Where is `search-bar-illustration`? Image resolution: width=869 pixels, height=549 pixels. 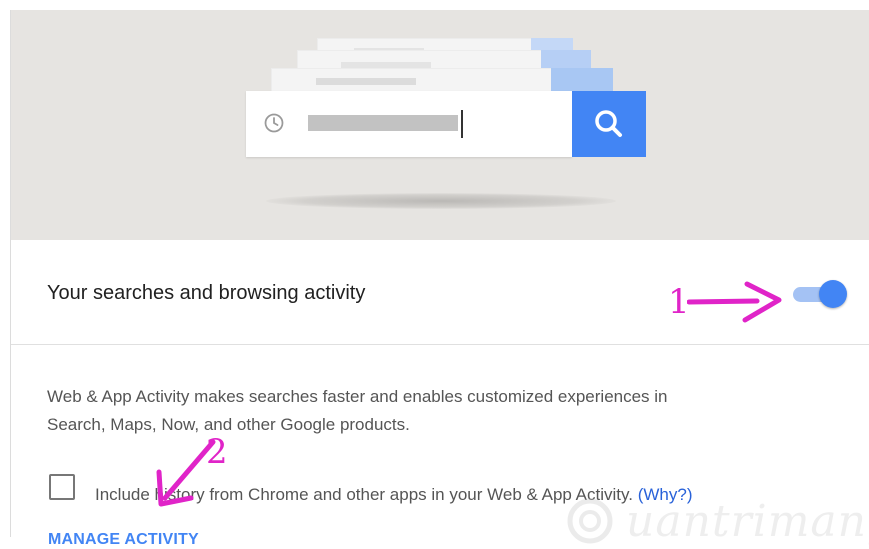
search-bar-illustration is located at coordinates (409, 124).